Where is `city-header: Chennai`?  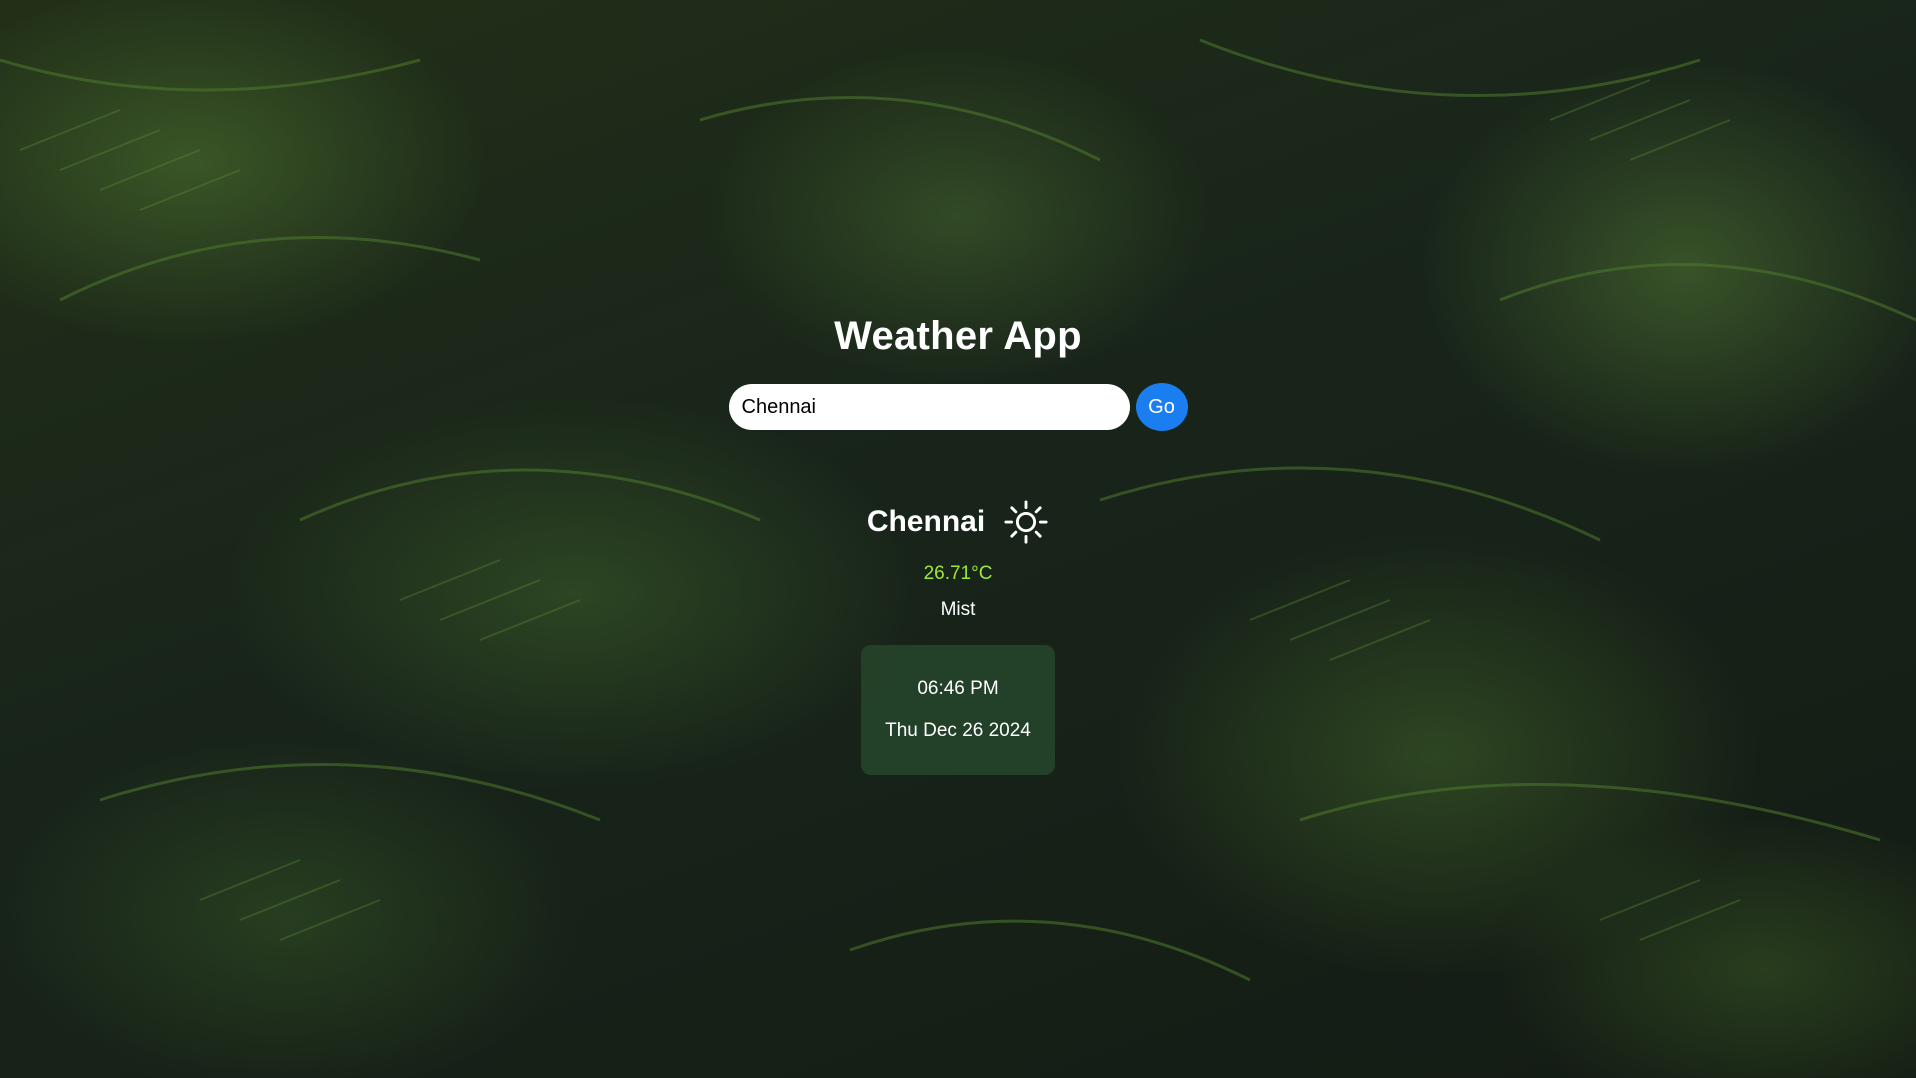
city-header: Chennai is located at coordinates (958, 522).